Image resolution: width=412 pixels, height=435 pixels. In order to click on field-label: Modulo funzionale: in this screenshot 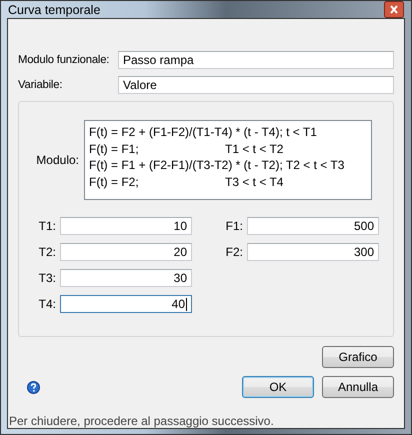, I will do `click(64, 60)`.